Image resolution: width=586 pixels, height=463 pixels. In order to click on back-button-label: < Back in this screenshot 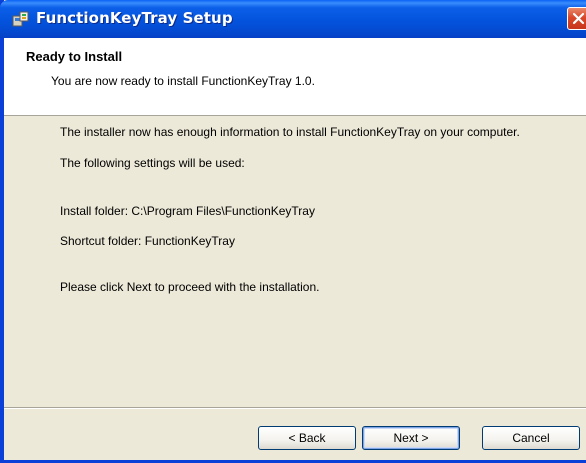, I will do `click(307, 438)`.